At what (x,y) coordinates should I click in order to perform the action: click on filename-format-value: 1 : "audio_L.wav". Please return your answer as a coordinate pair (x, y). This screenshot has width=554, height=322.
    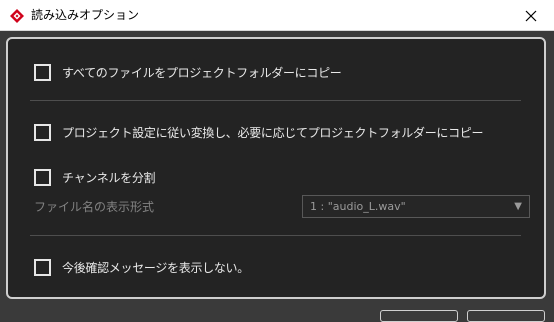
    Looking at the image, I should click on (358, 206).